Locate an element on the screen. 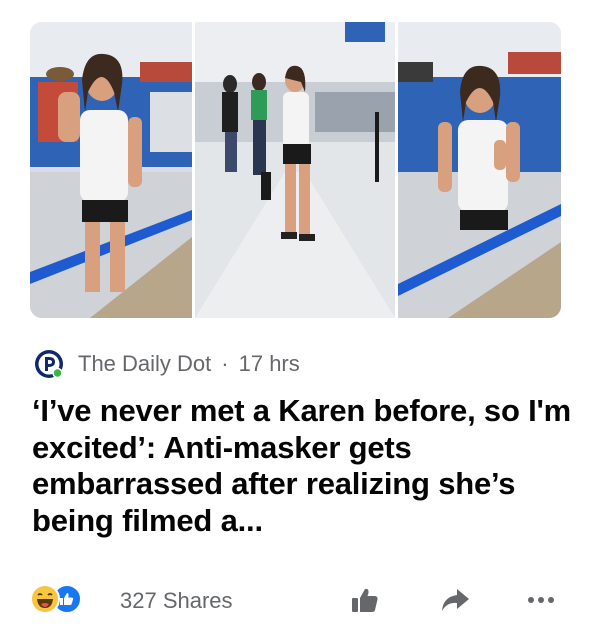 This screenshot has width=591, height=640. share-button is located at coordinates (455, 600).